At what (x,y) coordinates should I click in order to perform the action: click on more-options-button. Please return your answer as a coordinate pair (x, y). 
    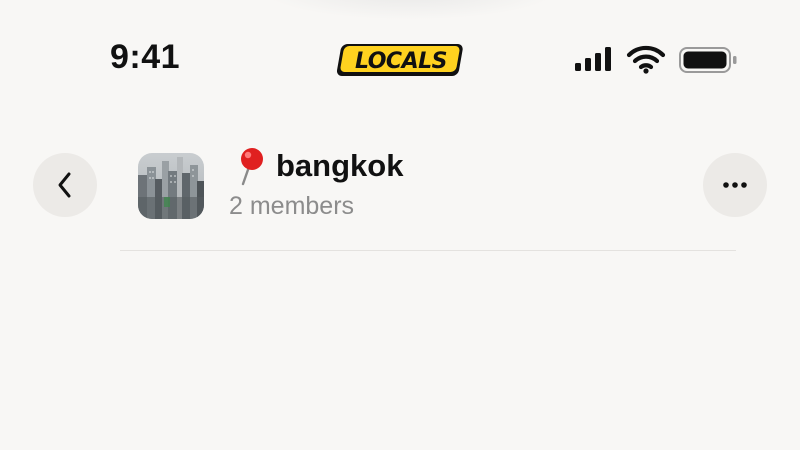
    Looking at the image, I should click on (735, 185).